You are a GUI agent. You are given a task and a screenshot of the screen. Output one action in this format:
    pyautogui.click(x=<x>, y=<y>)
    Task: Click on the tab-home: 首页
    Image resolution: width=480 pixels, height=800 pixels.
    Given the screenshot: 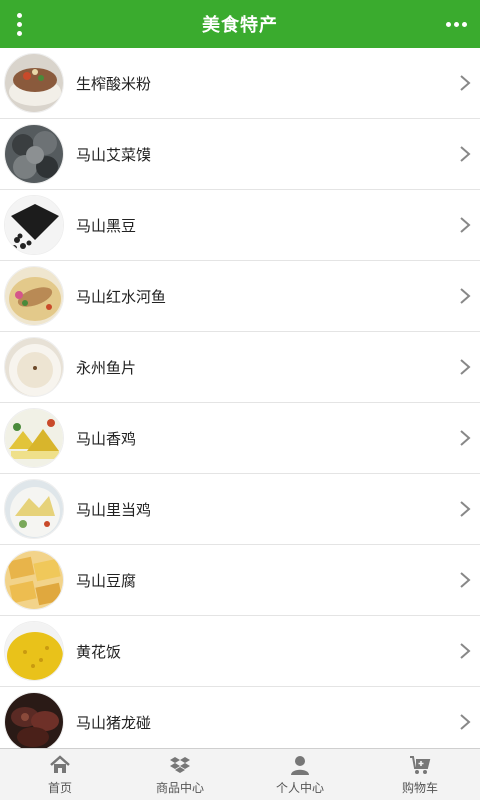 What is the action you would take?
    pyautogui.click(x=60, y=774)
    